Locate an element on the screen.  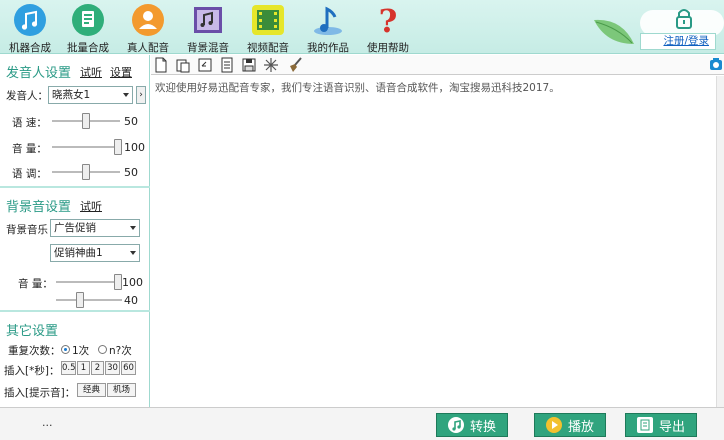
toolbar-item-real-voice: 真人配音 is located at coordinates (148, 27).